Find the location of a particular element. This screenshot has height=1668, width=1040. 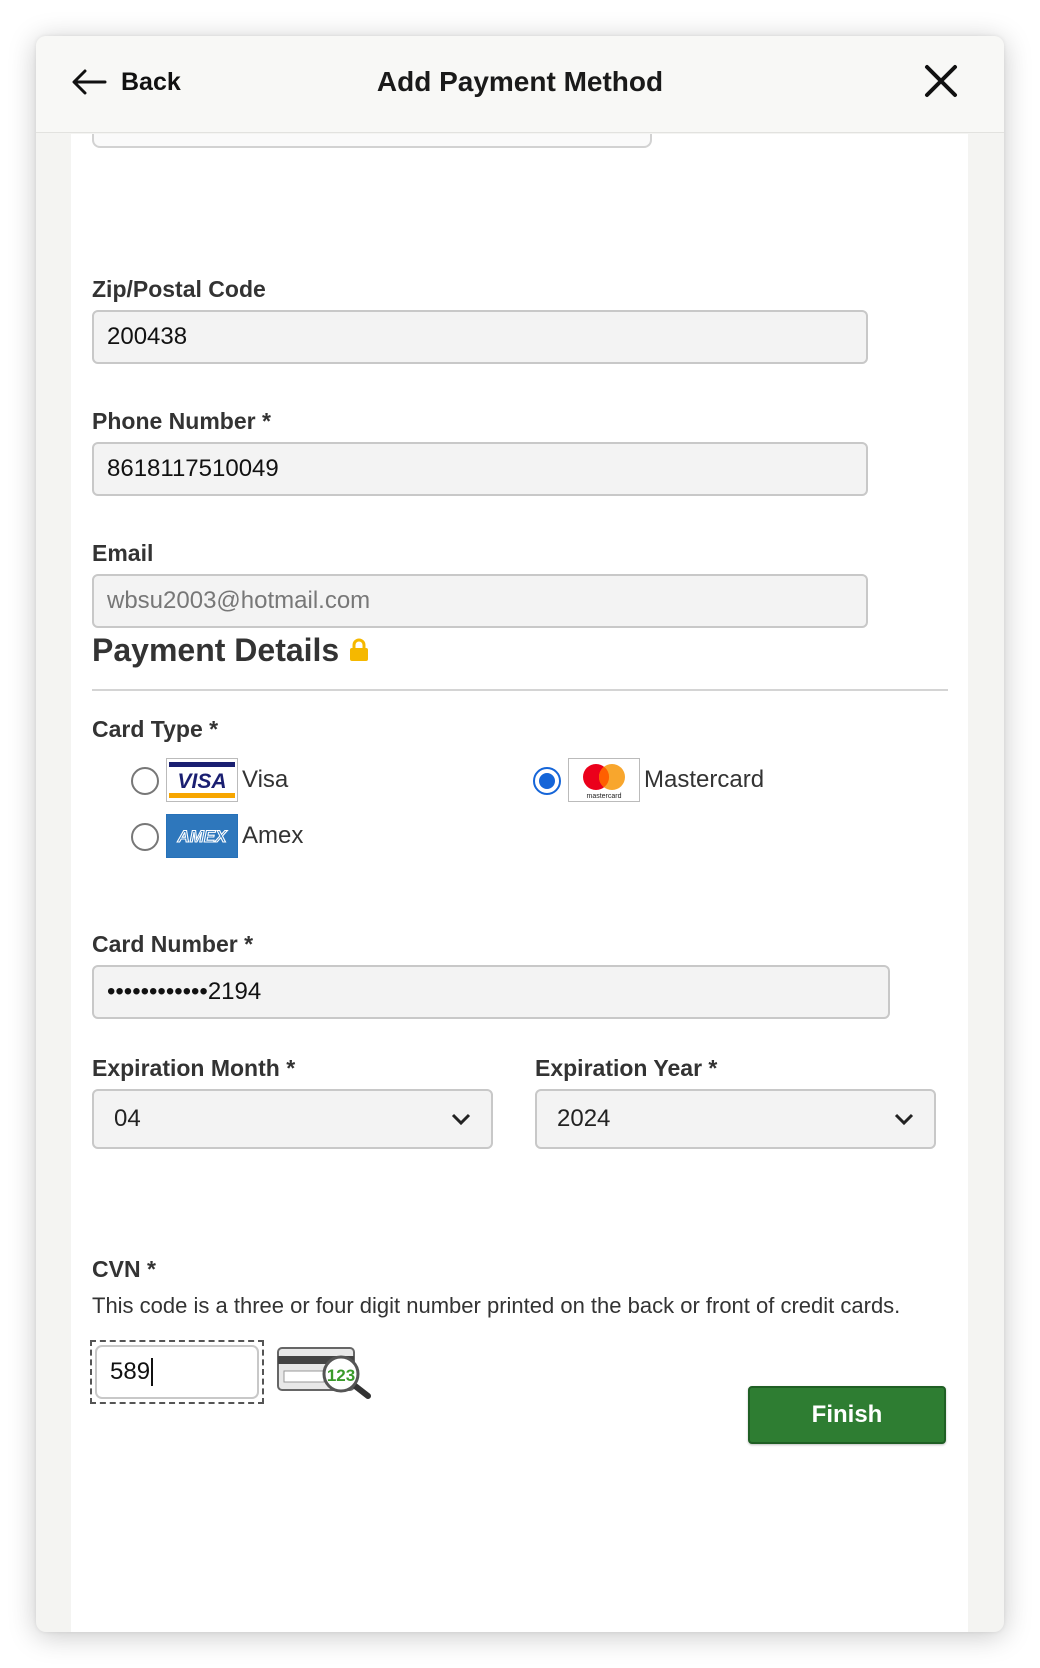

phone-value: 8618117510049 is located at coordinates (193, 468).